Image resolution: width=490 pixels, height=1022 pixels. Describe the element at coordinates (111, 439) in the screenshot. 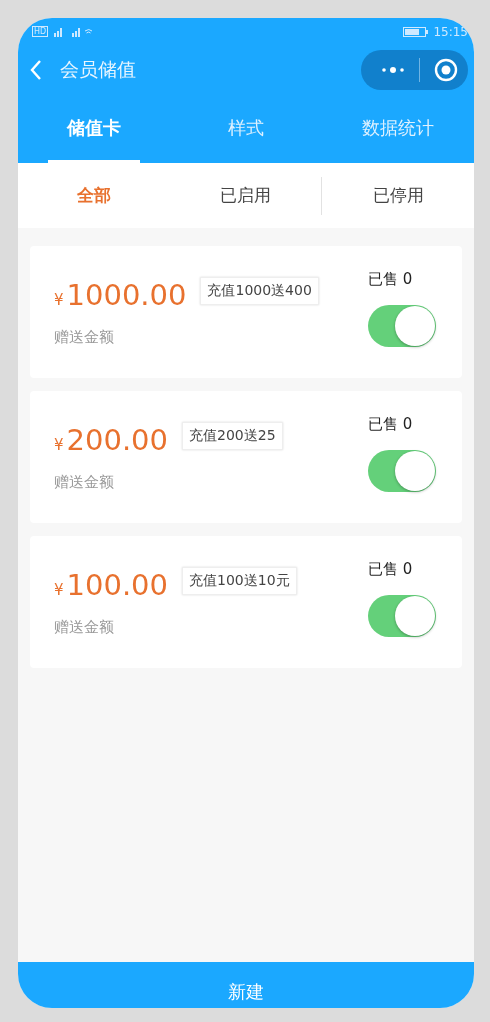

I see `price: ¥200.00` at that location.